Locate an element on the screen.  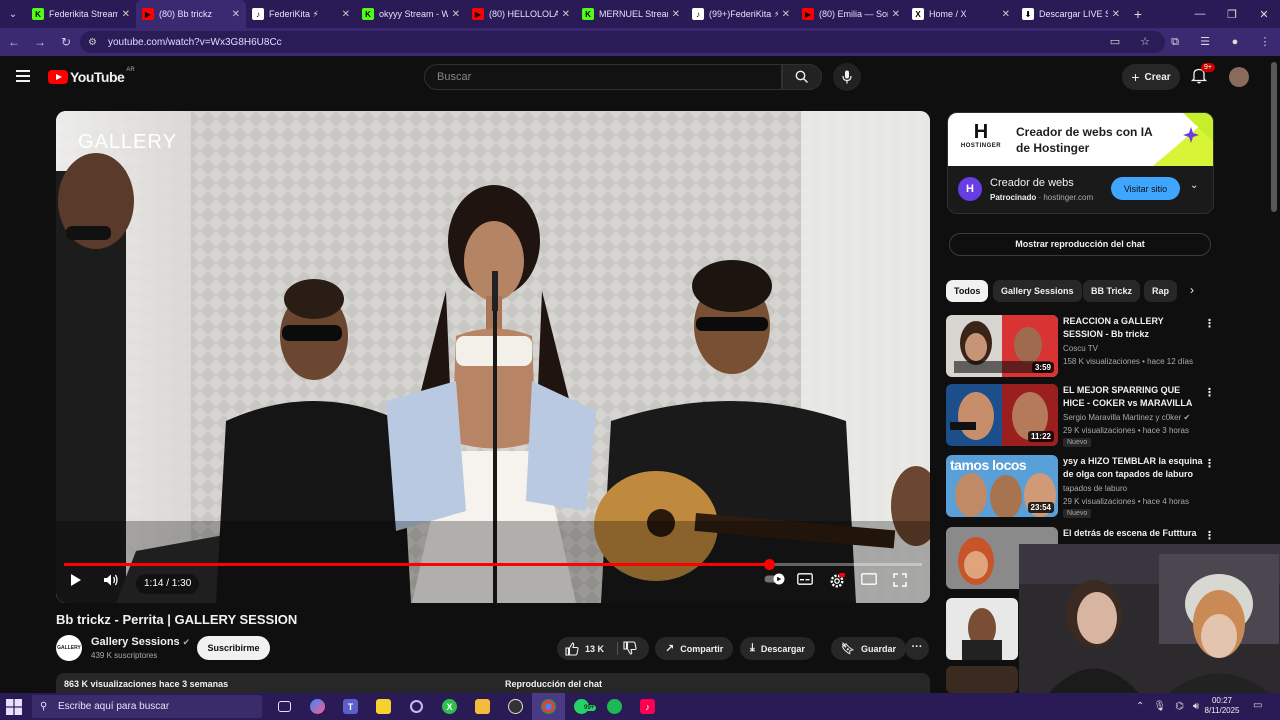
copilot-icon is located at coordinates (317, 706).